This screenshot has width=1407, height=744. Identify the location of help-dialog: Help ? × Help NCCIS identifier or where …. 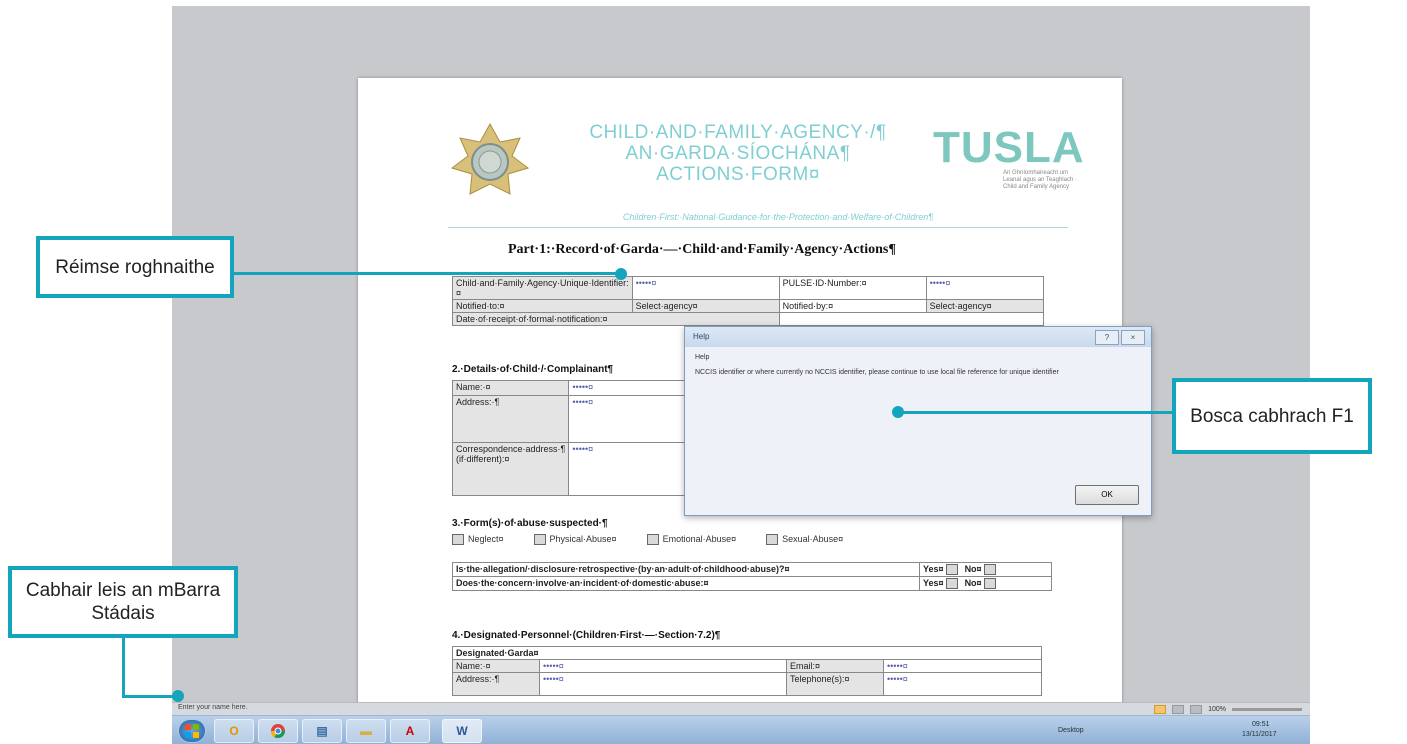
(918, 421).